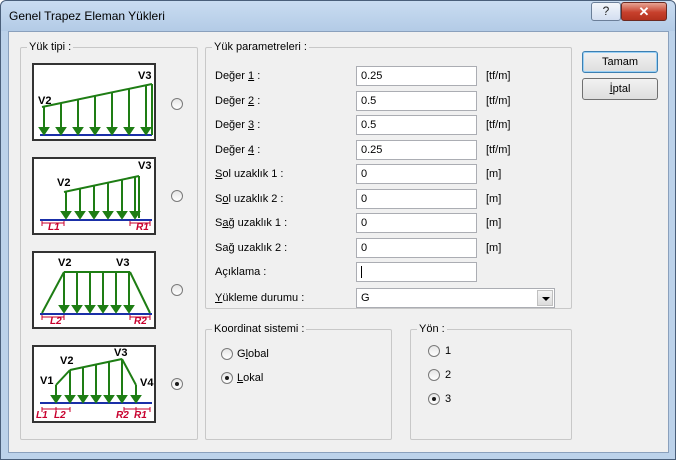 The width and height of the screenshot is (676, 460). Describe the element at coordinates (50, 47) in the screenshot. I see `load-type-label: Yük tipi :` at that location.